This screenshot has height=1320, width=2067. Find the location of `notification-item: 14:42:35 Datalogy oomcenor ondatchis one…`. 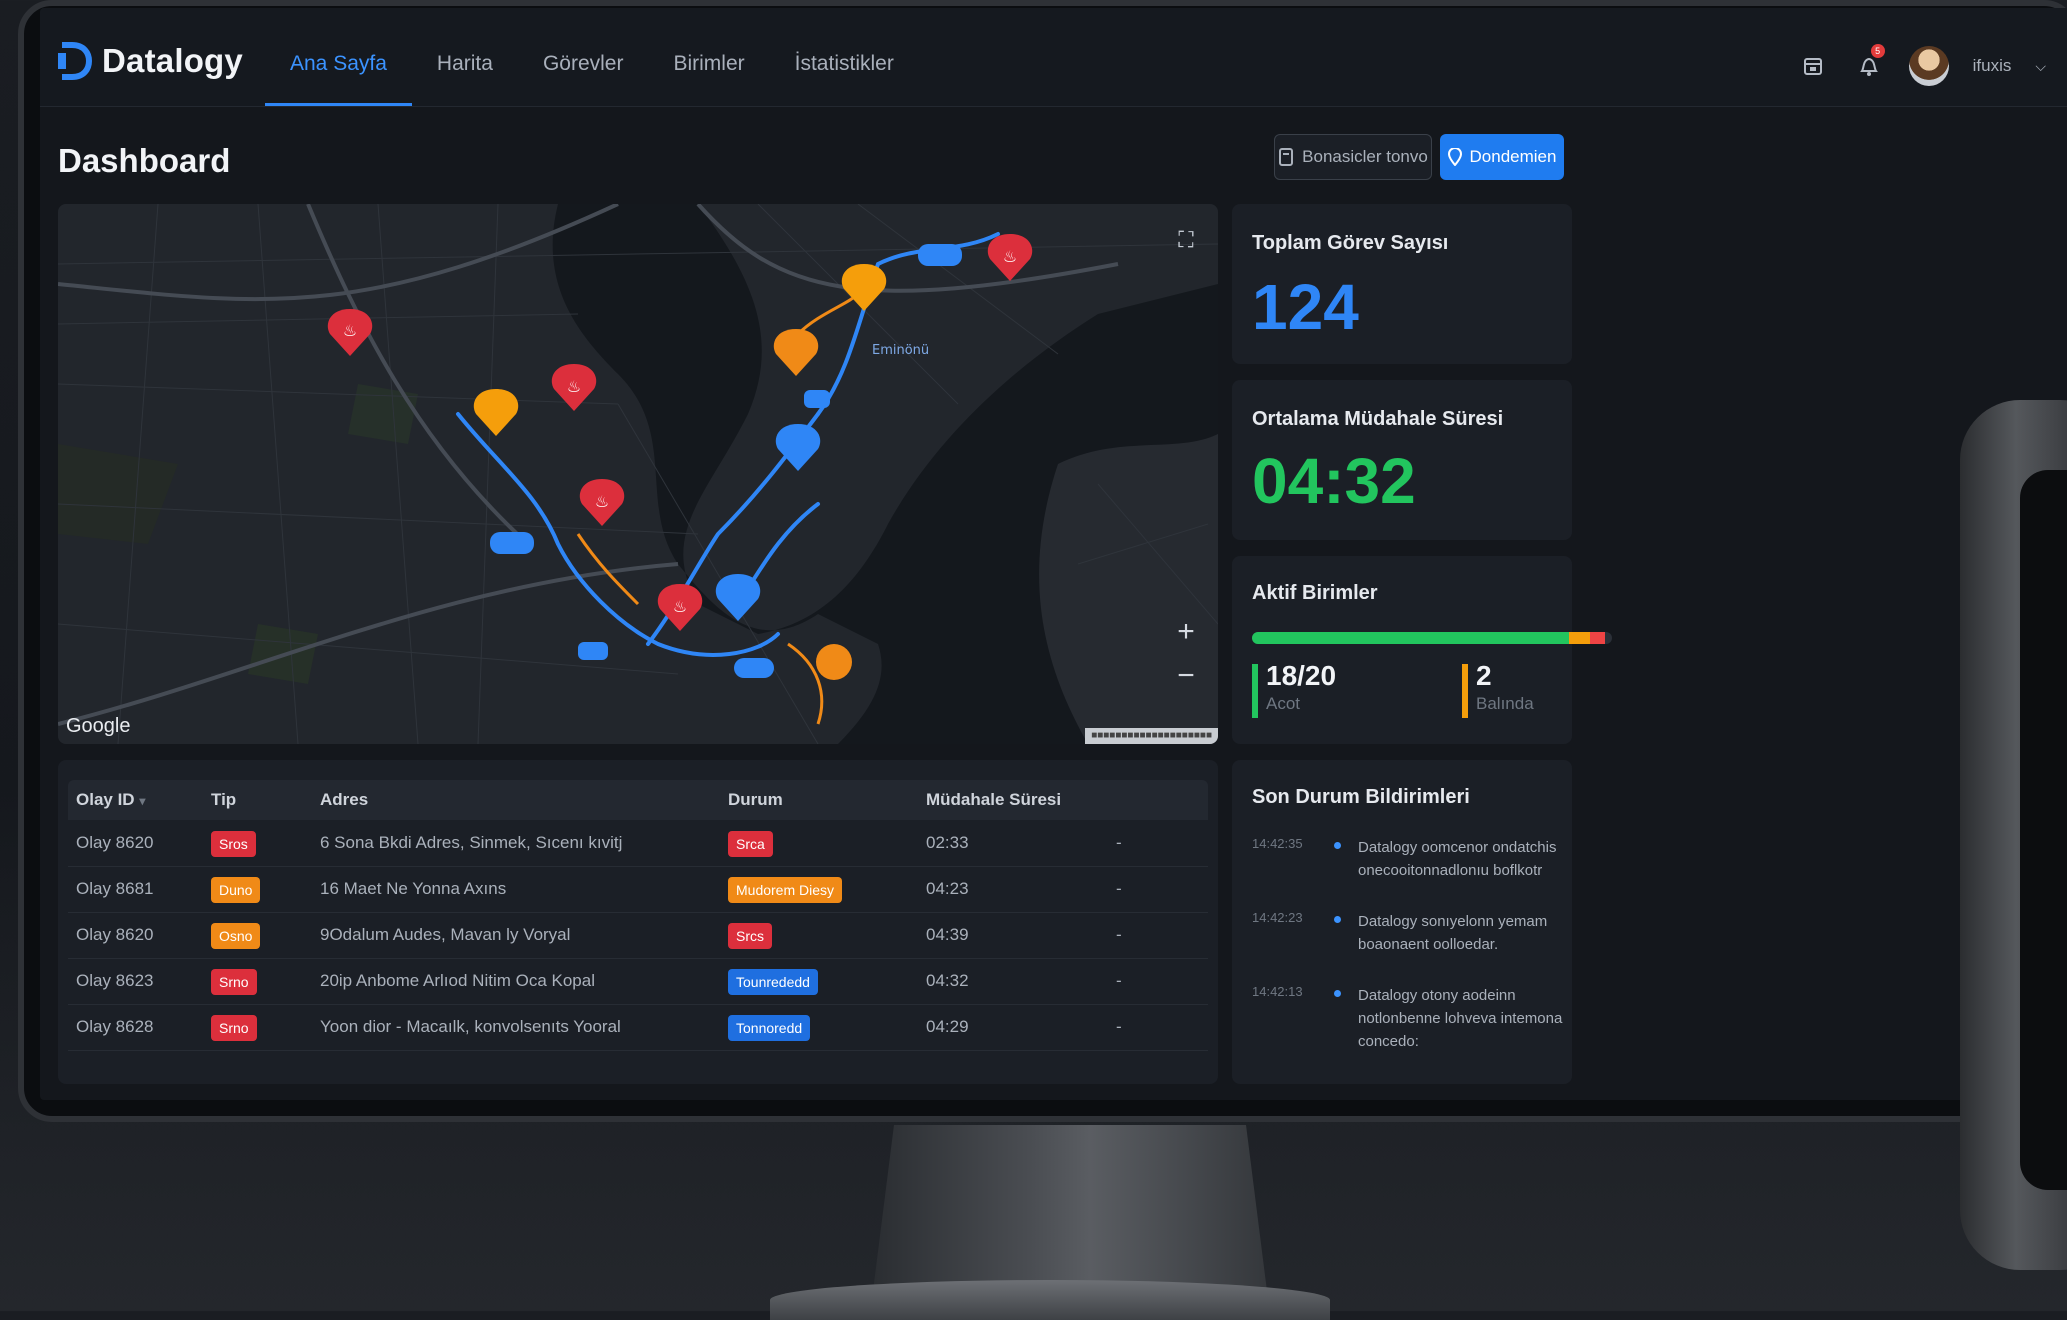

notification-item: 14:42:35 Datalogy oomcenor ondatchis one… is located at coordinates (1412, 866).